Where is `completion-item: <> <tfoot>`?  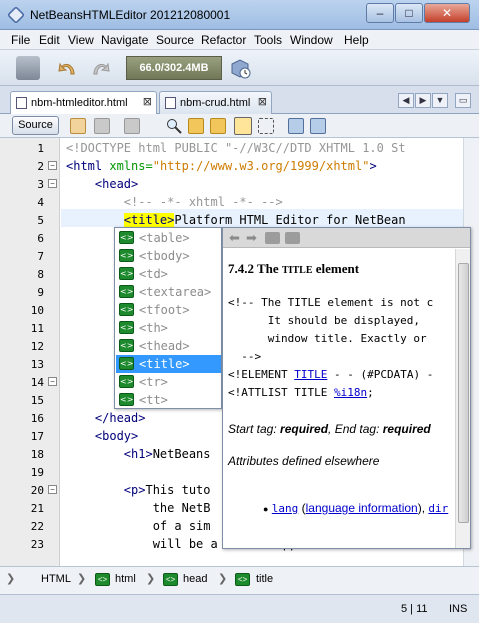
completion-item: <> <tfoot> is located at coordinates (168, 310).